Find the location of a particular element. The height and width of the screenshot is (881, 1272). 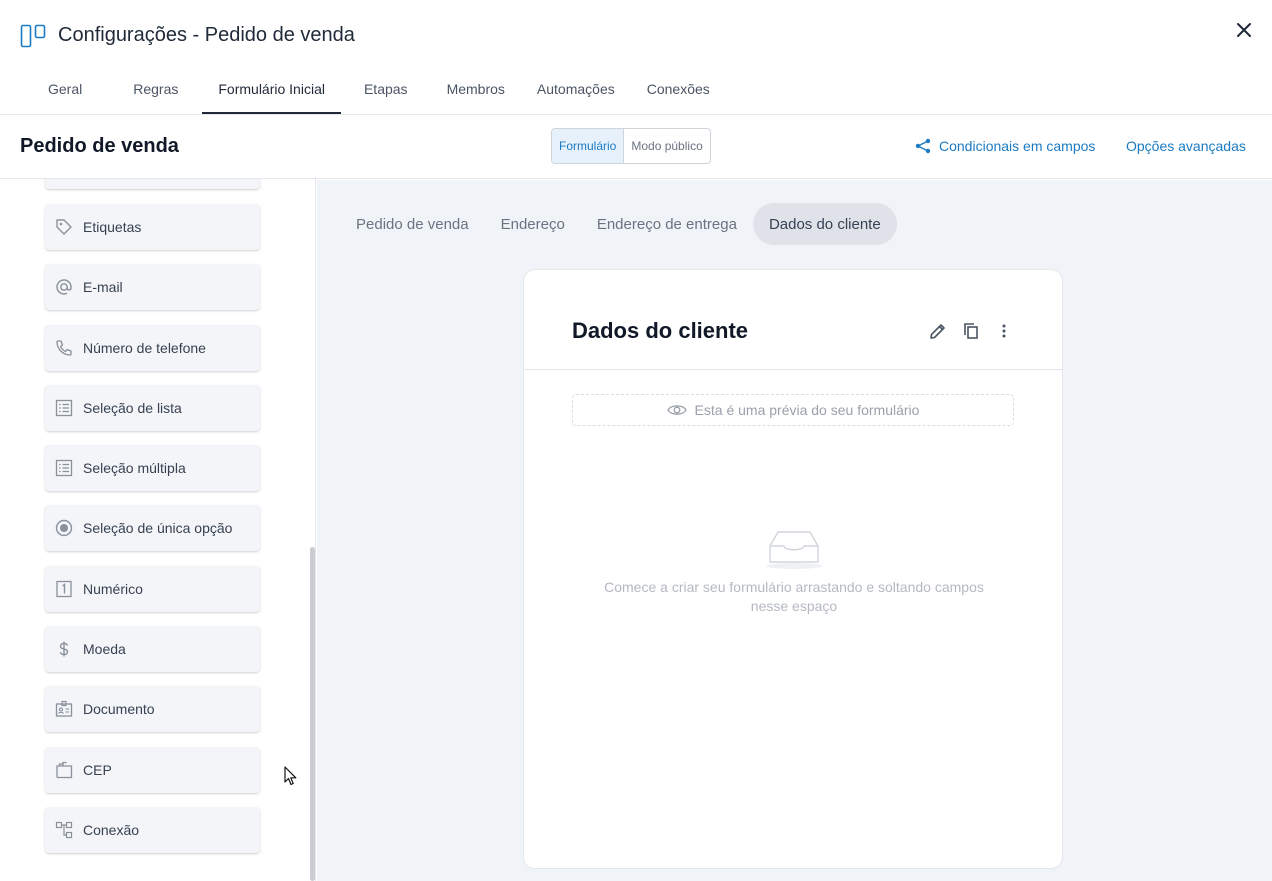

section-tab-endereco-entrega: Endereço de entrega is located at coordinates (667, 224).